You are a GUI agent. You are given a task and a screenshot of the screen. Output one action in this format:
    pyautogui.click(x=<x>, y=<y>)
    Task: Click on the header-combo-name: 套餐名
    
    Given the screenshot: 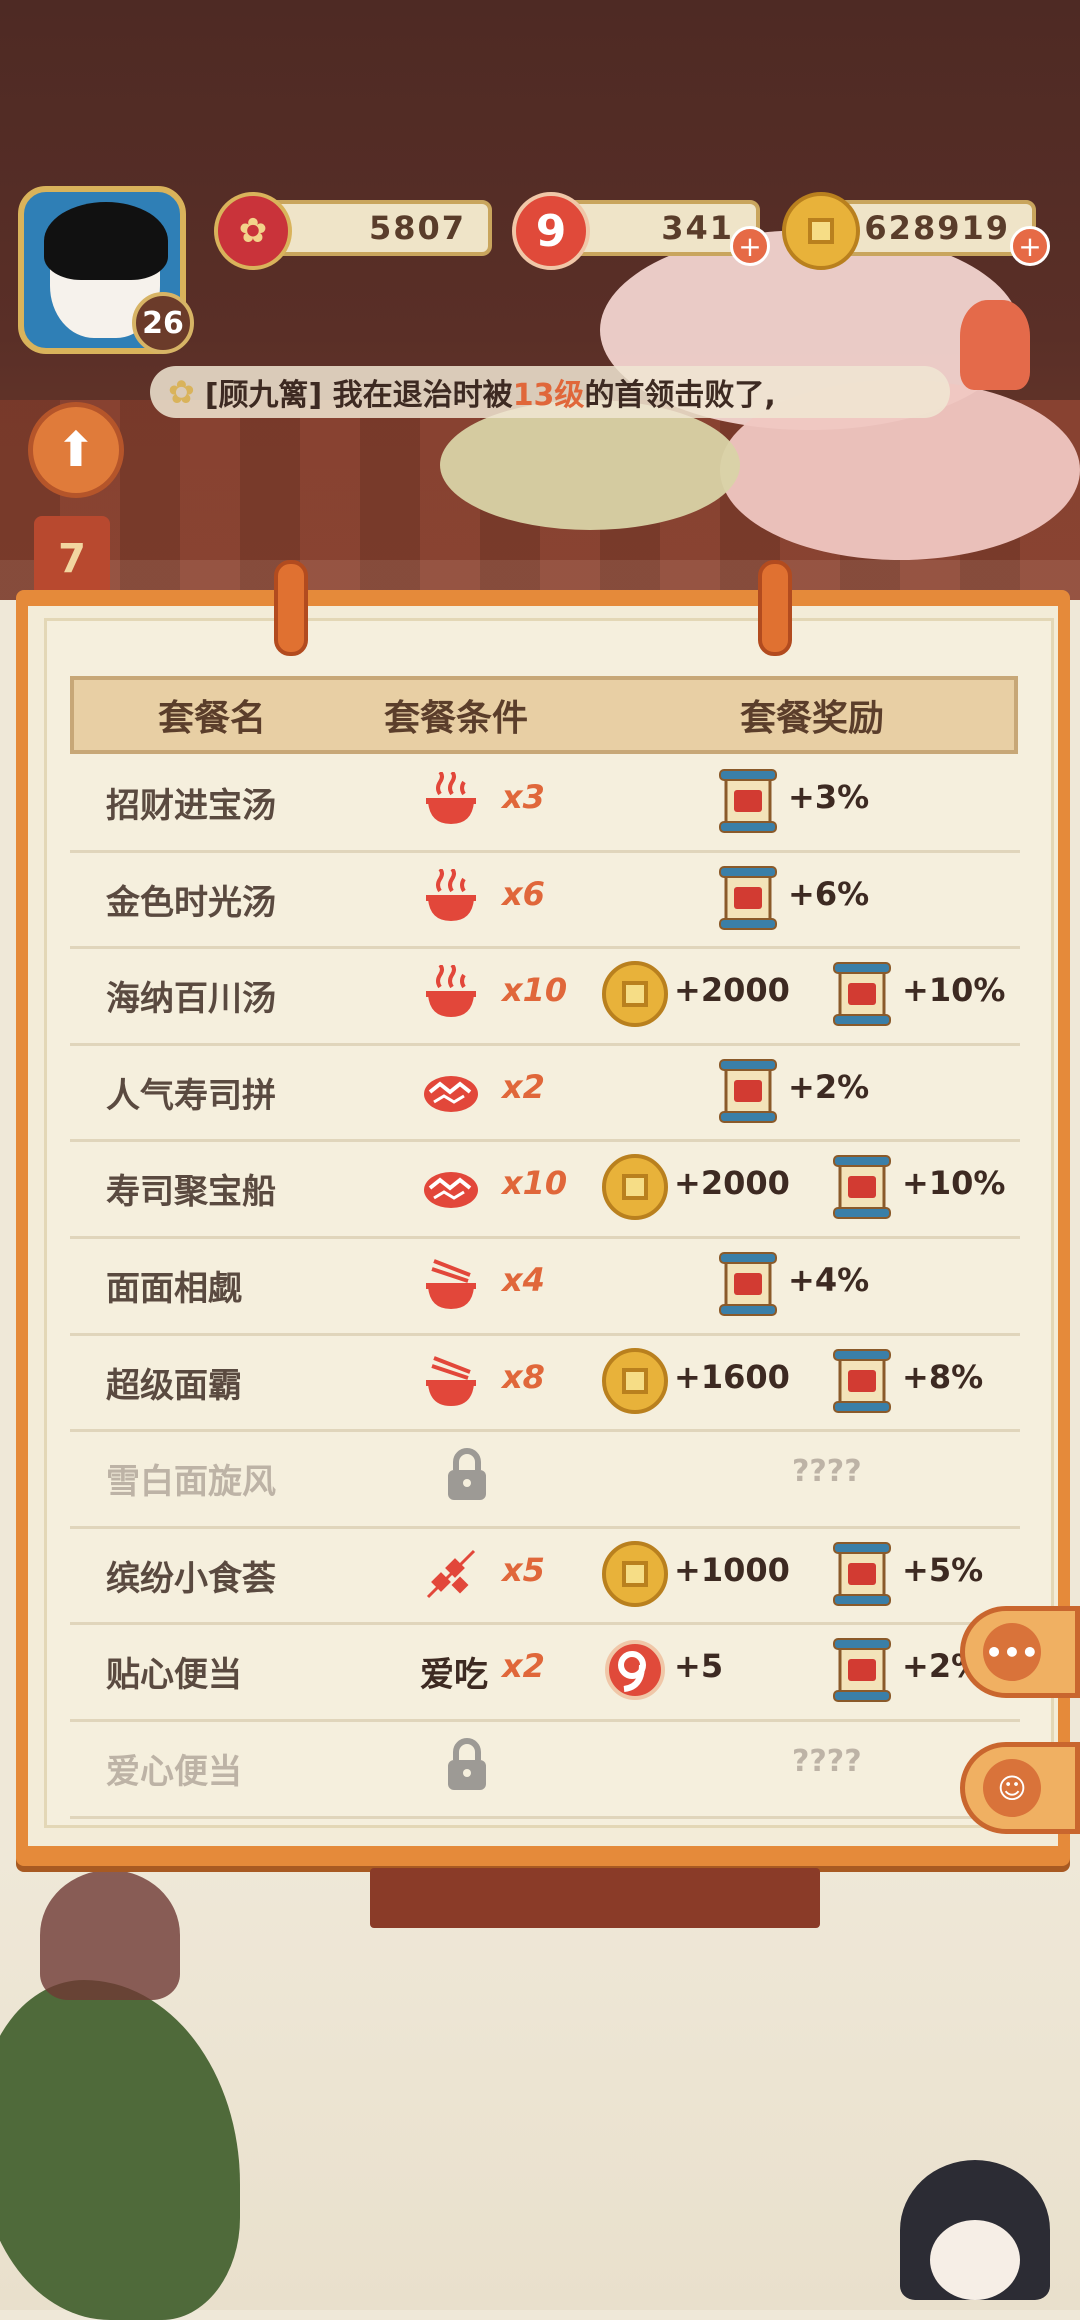 What is the action you would take?
    pyautogui.click(x=212, y=718)
    